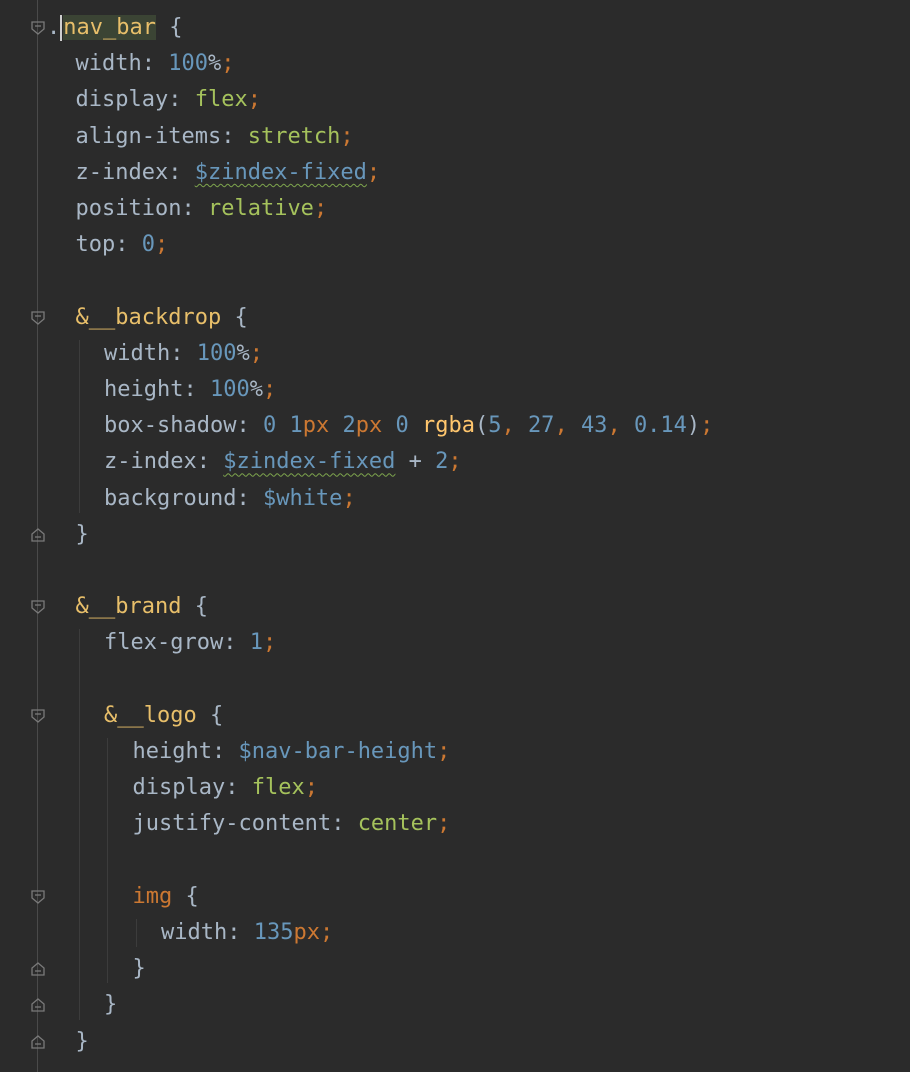 The height and width of the screenshot is (1072, 910). What do you see at coordinates (455, 173) in the screenshot?
I see `code-line: z-index: $zindex-fixed;` at bounding box center [455, 173].